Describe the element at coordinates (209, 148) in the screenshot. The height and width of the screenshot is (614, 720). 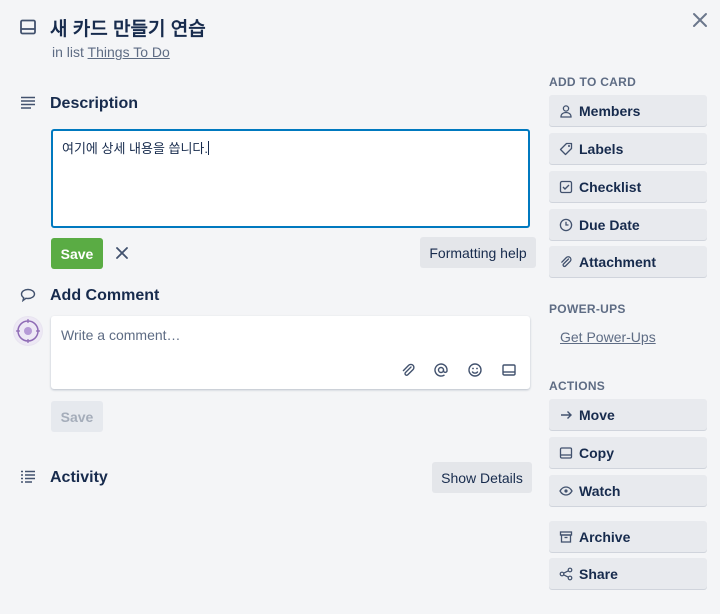
I see `text-caret` at that location.